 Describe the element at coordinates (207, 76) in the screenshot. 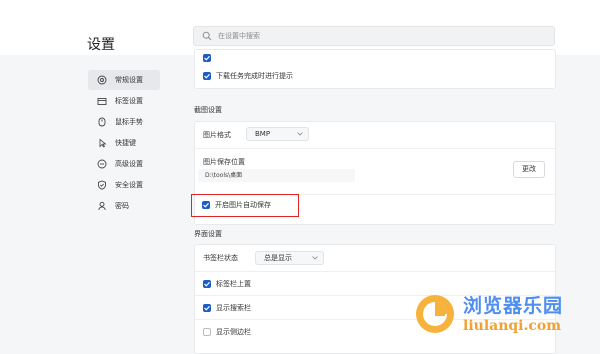

I see `download-notify-checkbox` at that location.